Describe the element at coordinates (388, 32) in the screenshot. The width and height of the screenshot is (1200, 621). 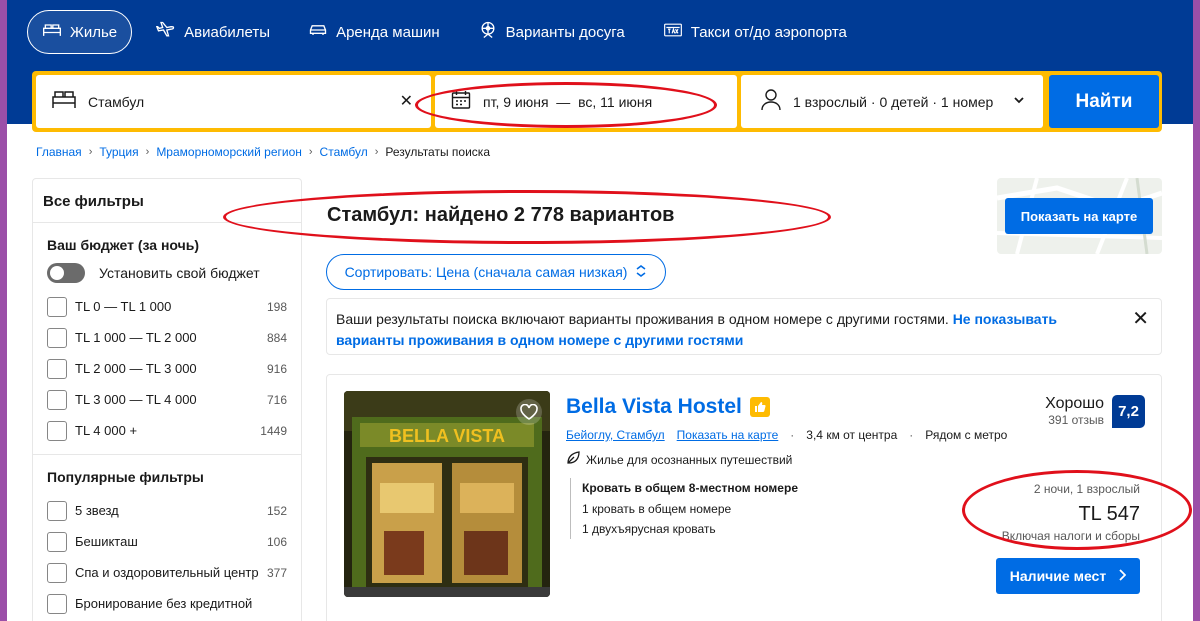
I see `tab-label: Аренда машин` at that location.